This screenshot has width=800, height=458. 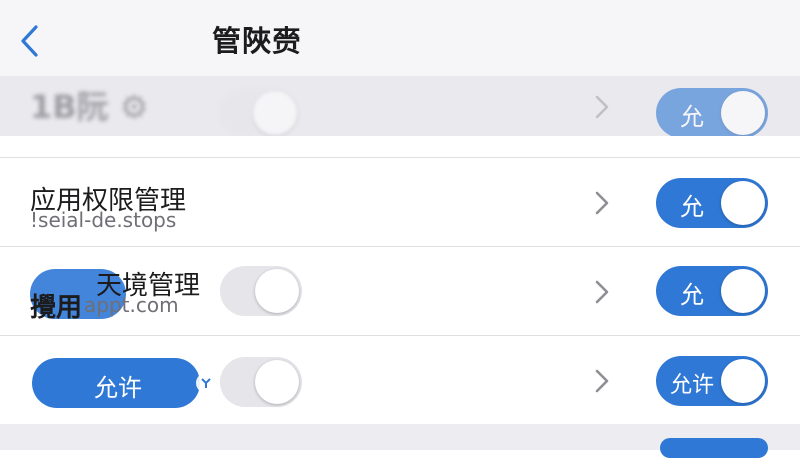 I want to click on list-item-partial: 1B阮 ⚙ 允, so click(x=400, y=106).